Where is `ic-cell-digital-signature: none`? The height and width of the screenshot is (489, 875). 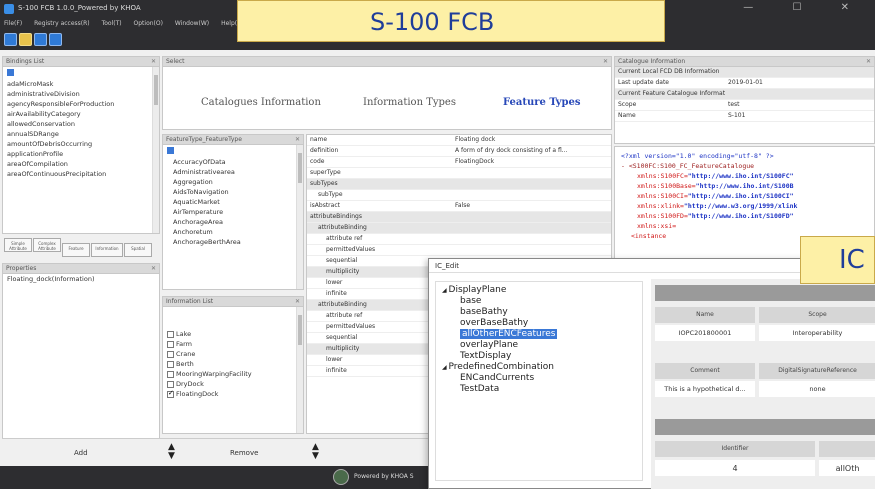 ic-cell-digital-signature: none is located at coordinates (817, 389).